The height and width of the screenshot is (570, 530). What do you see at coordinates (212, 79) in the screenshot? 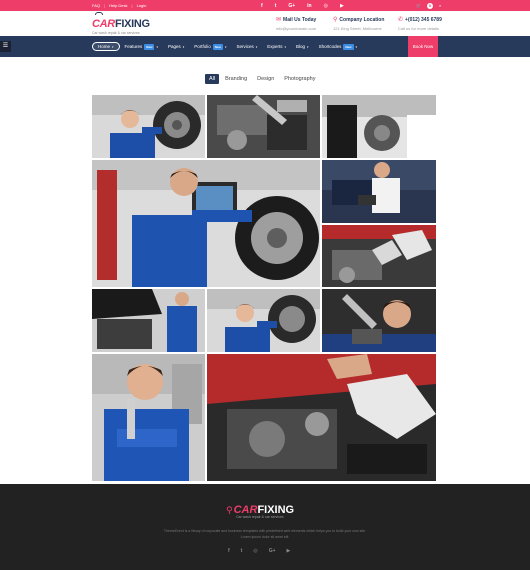
I see `filter-all: All` at bounding box center [212, 79].